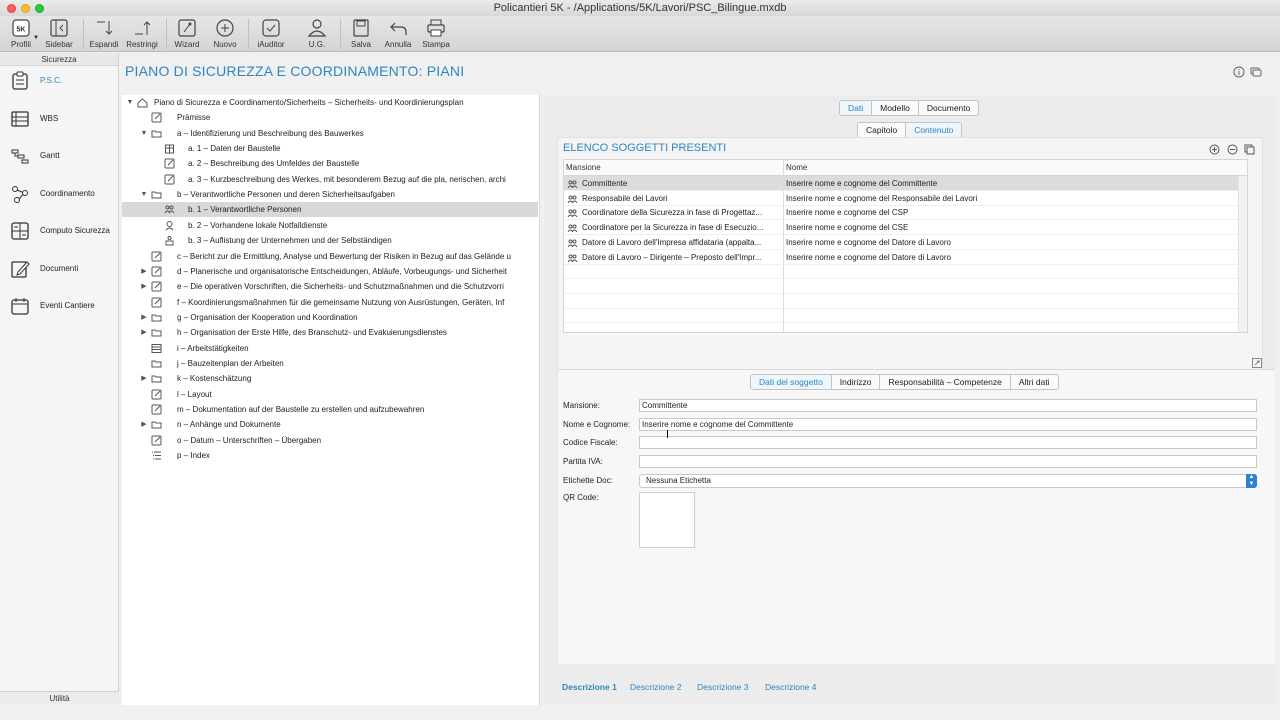 The image size is (1280, 720). Describe the element at coordinates (330, 394) in the screenshot. I see `tree-row: l – Layout` at that location.